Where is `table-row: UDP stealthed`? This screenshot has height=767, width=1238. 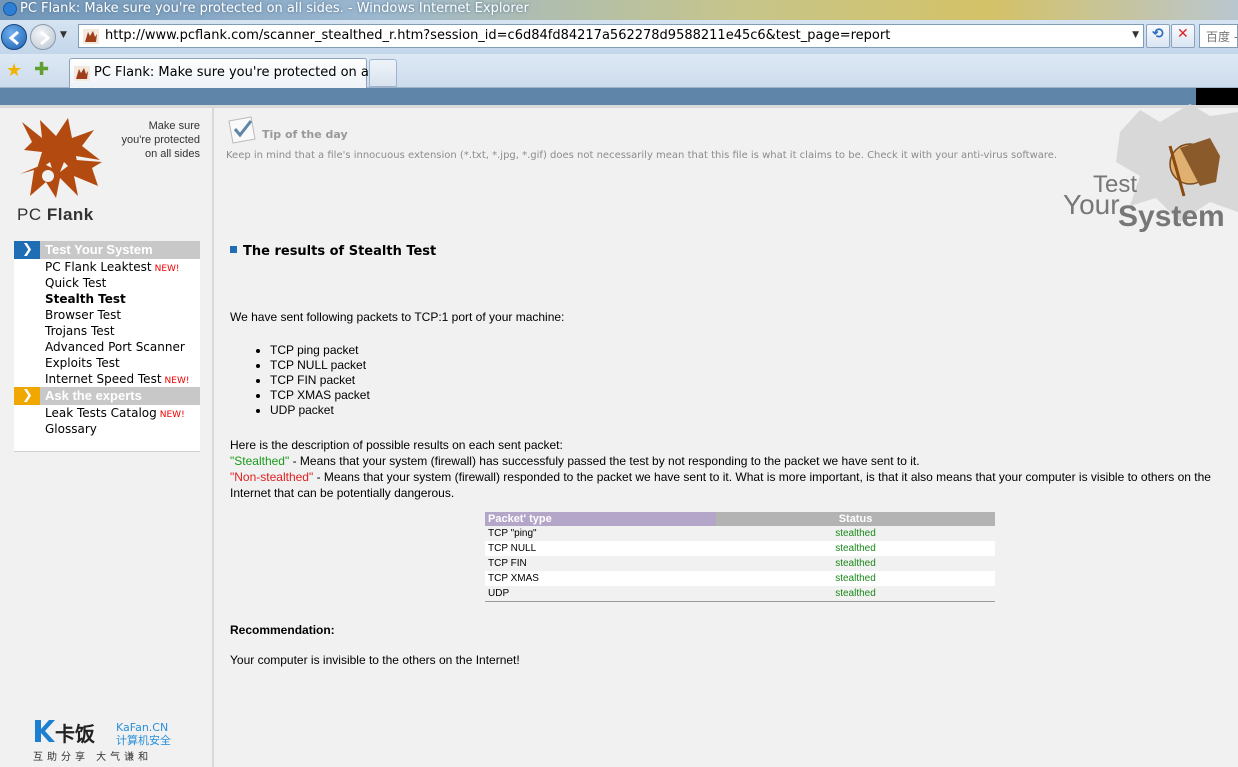
table-row: UDP stealthed is located at coordinates (740, 593).